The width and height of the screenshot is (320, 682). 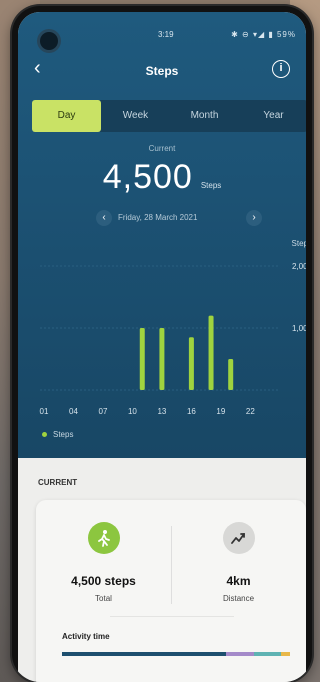 I want to click on chart-legend: Steps, so click(x=57, y=434).